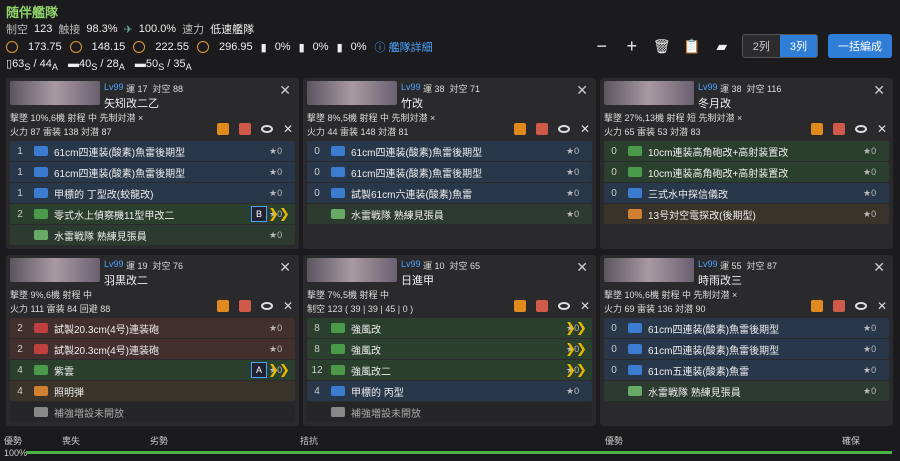 Image resolution: width=900 pixels, height=461 pixels. Describe the element at coordinates (714, 103) in the screenshot. I see `ship-name: 冬月改` at that location.